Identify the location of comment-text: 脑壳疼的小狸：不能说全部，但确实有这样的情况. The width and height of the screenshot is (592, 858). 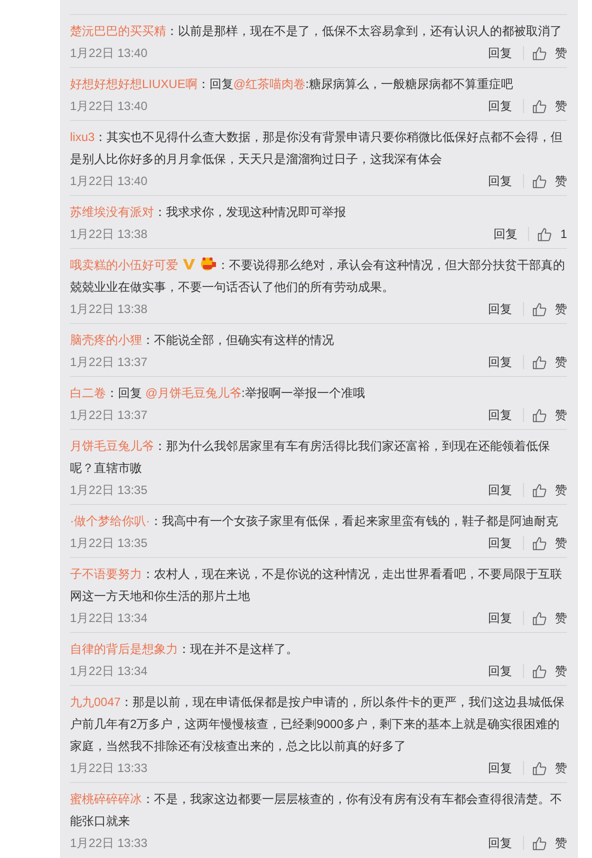
(202, 340).